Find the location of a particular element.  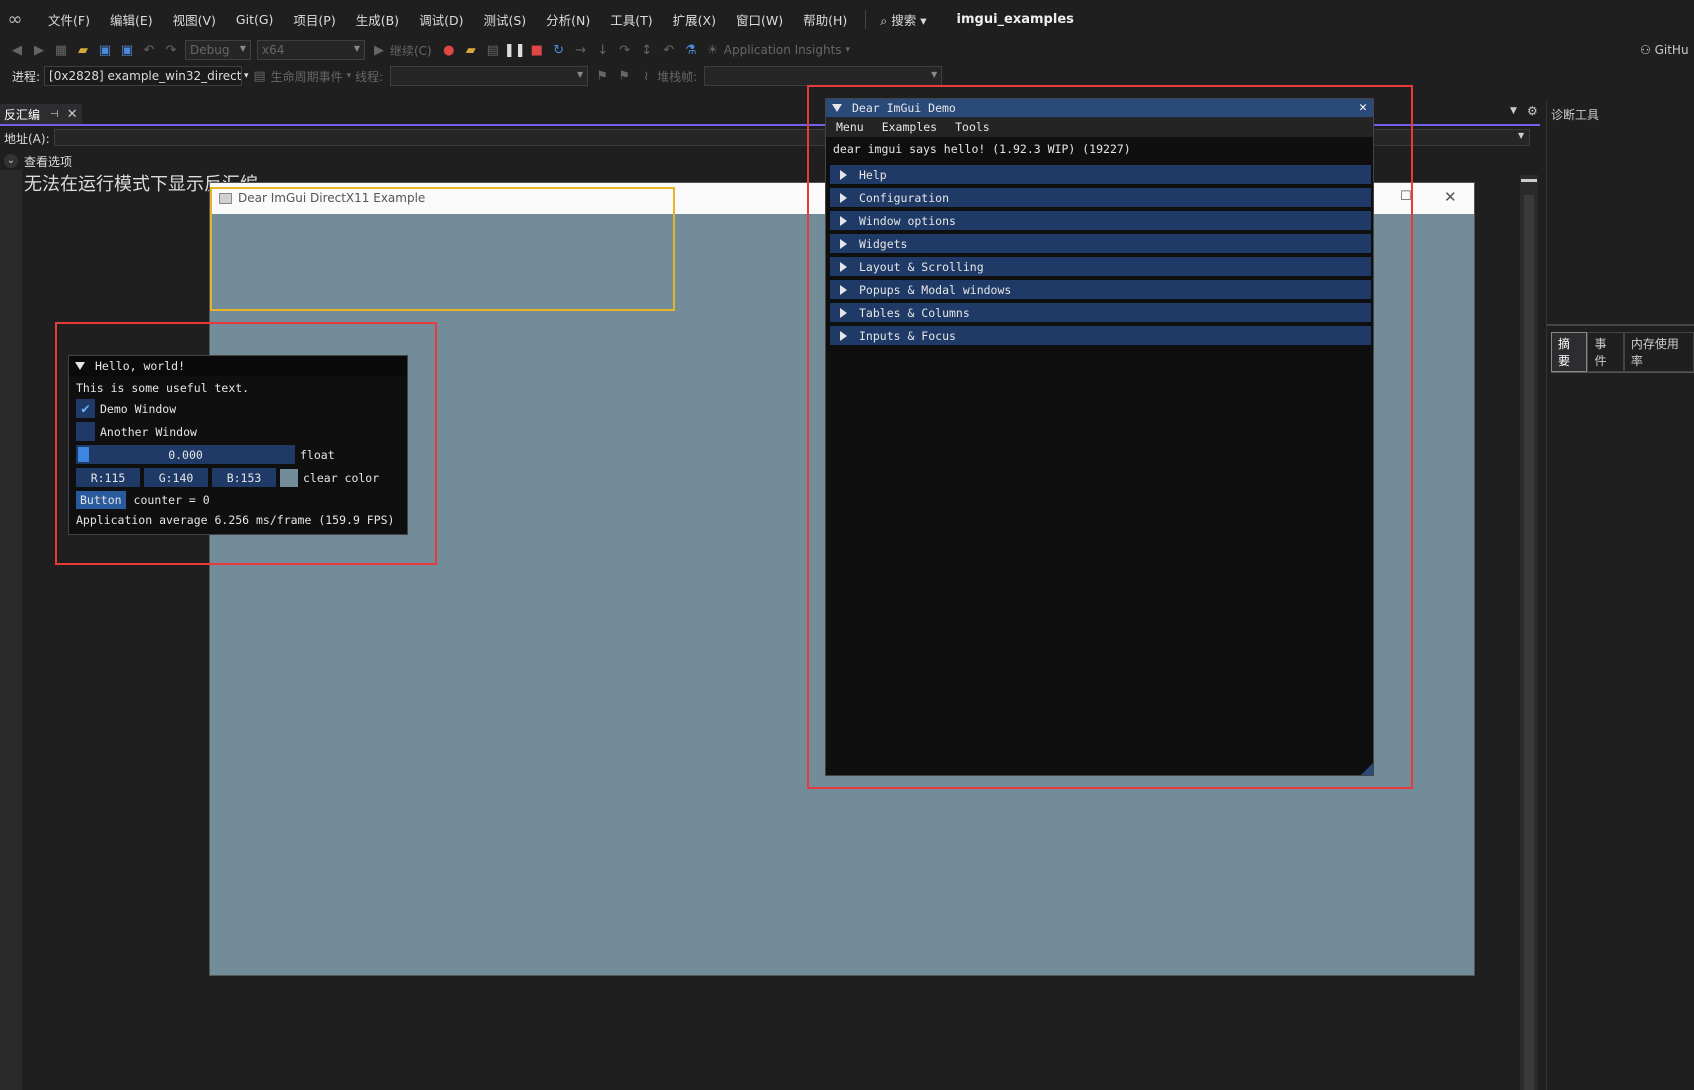

menu-help: 帮助(H) is located at coordinates (825, 19).